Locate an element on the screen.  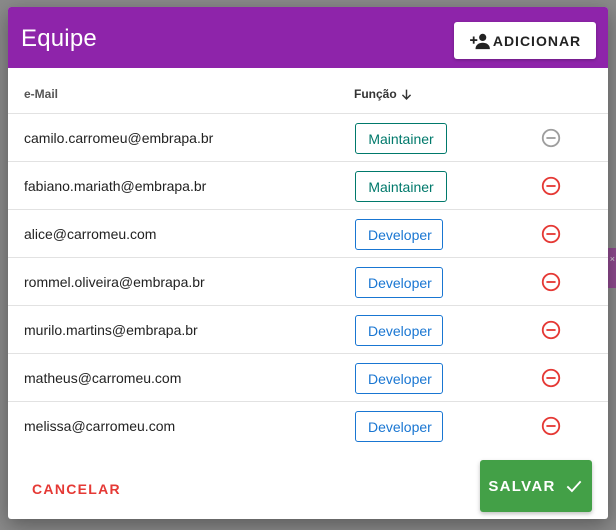
dialog-title: Equipe is located at coordinates (59, 38).